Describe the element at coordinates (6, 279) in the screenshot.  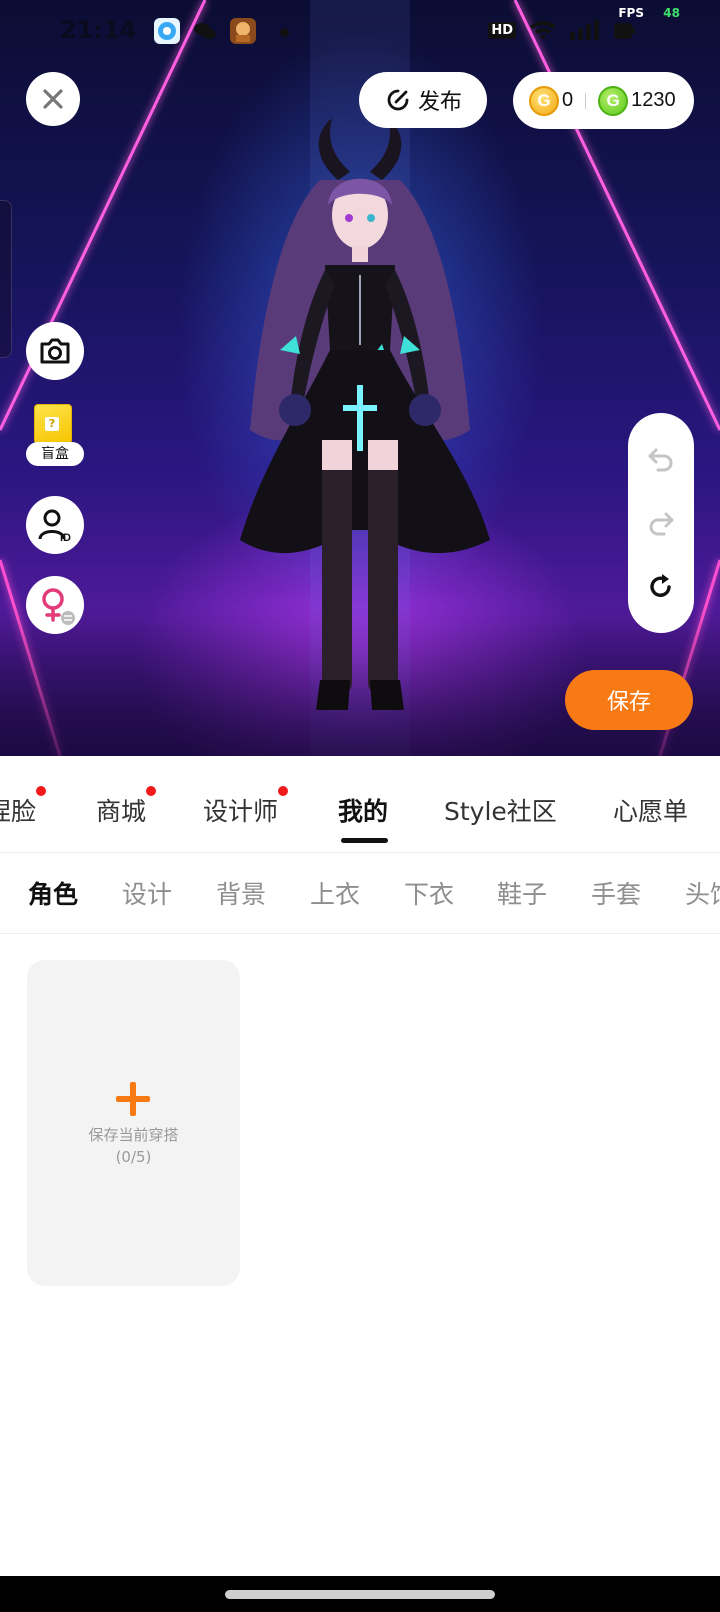
I see `side-drawer-handle` at that location.